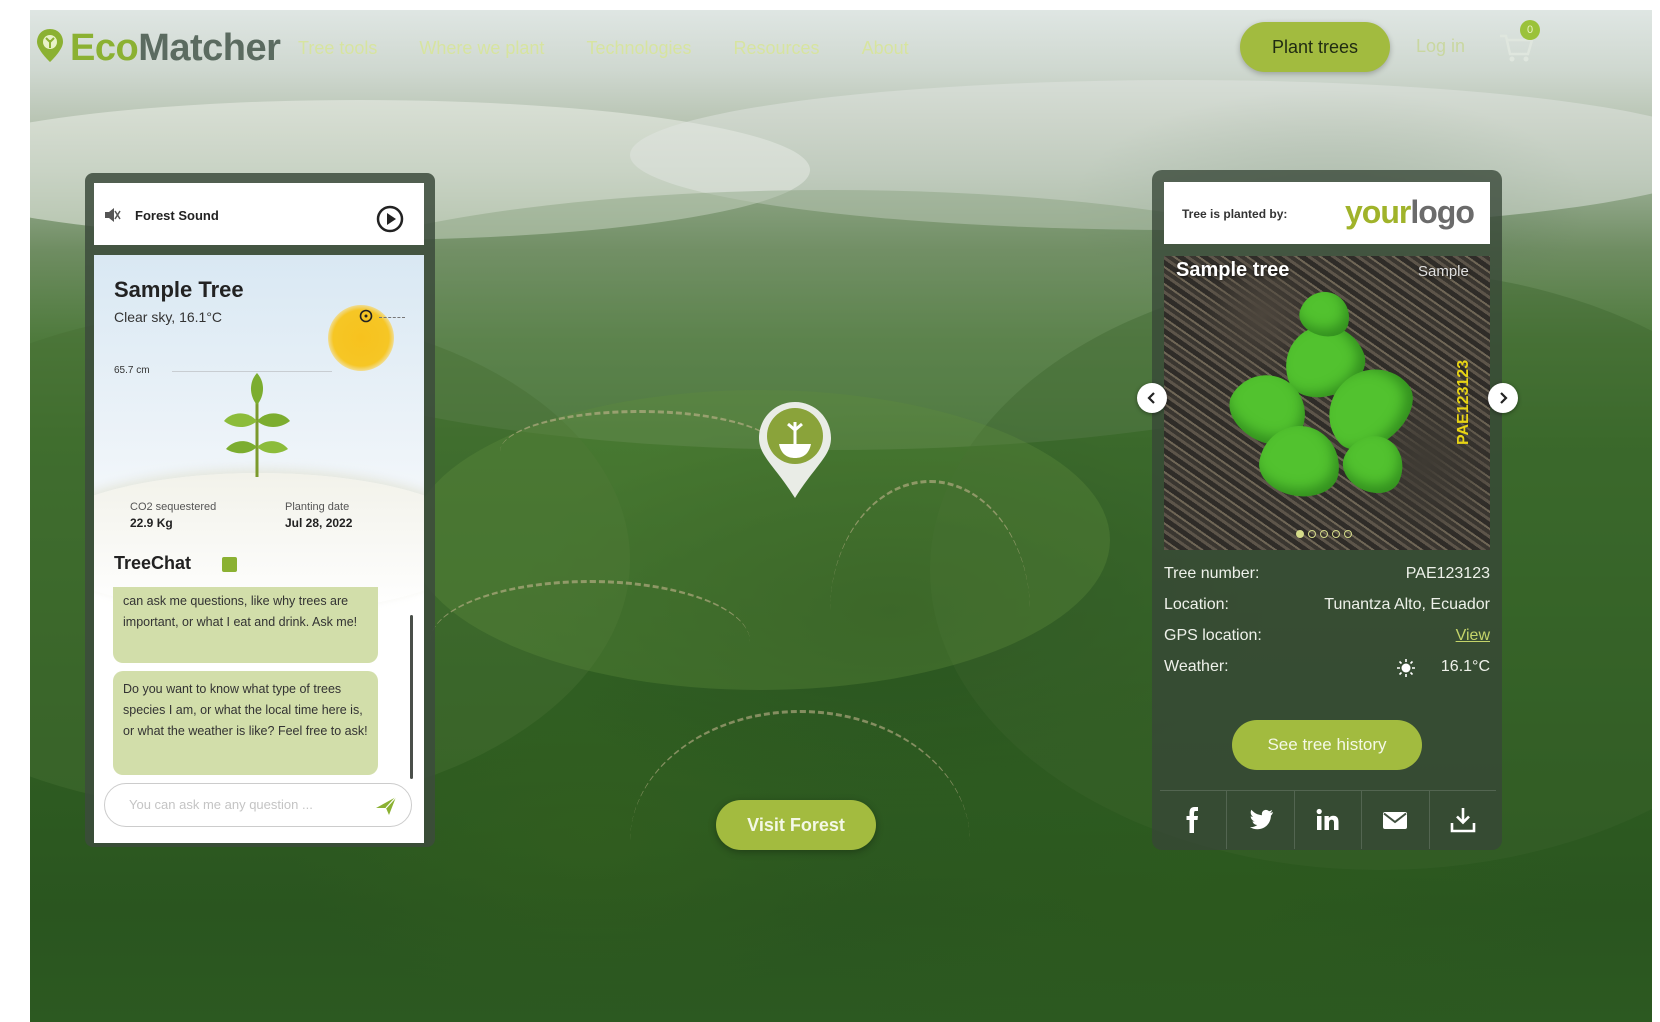 The width and height of the screenshot is (1660, 1022). I want to click on chat-input-box, so click(258, 805).